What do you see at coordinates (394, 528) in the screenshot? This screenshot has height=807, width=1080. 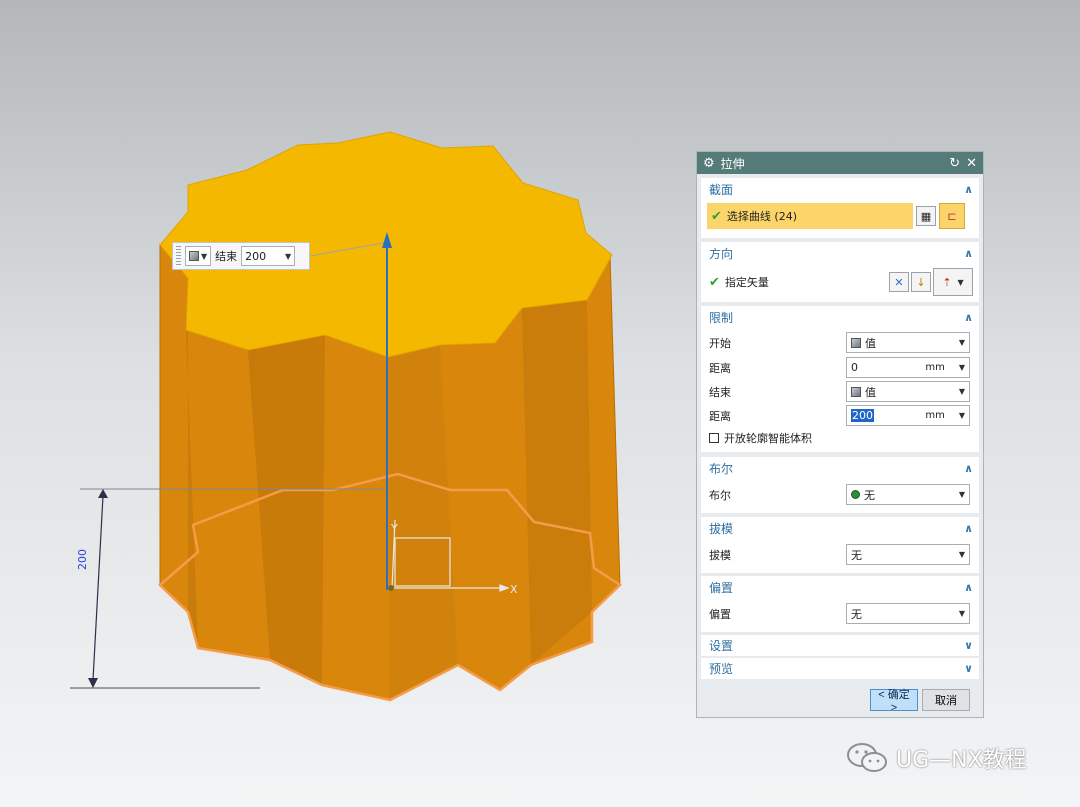 I see `axis-y-label: Y` at bounding box center [394, 528].